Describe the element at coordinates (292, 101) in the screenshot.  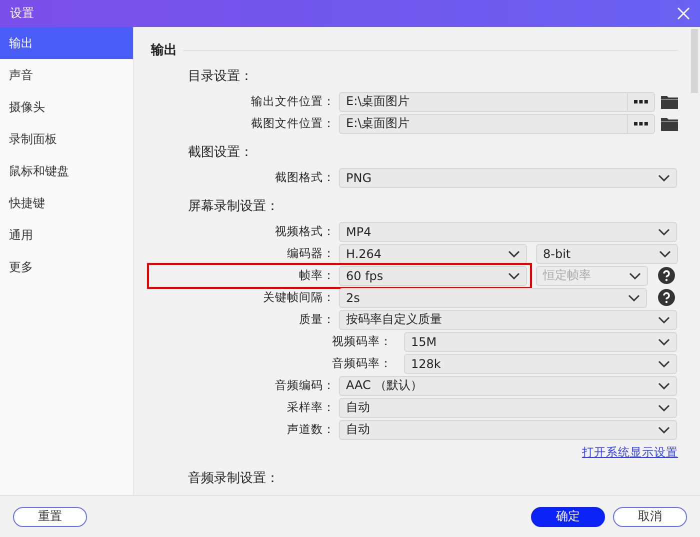
I see `field-label: 输出文件位置：` at that location.